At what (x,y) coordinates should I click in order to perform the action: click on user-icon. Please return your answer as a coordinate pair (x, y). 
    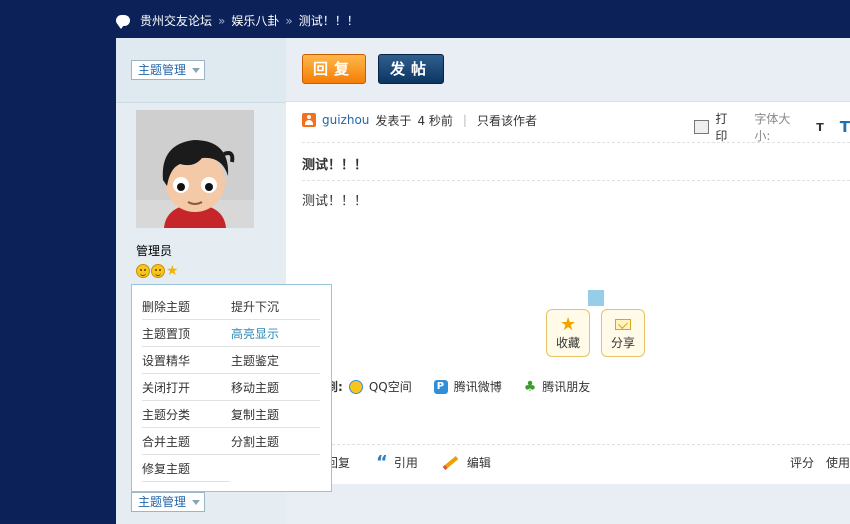
    Looking at the image, I should click on (309, 120).